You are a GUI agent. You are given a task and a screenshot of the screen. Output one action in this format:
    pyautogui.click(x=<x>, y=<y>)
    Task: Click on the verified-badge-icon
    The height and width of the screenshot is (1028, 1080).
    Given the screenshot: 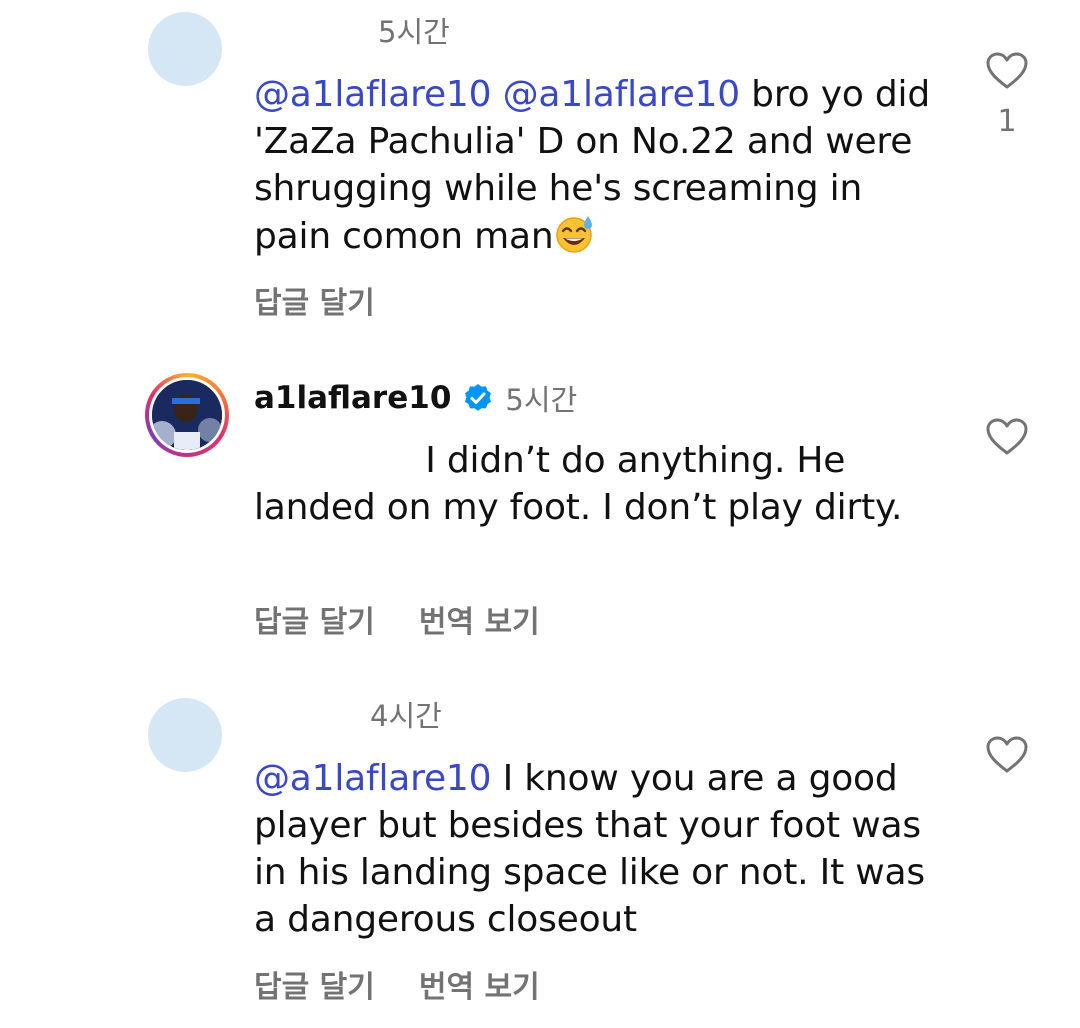 What is the action you would take?
    pyautogui.click(x=478, y=398)
    